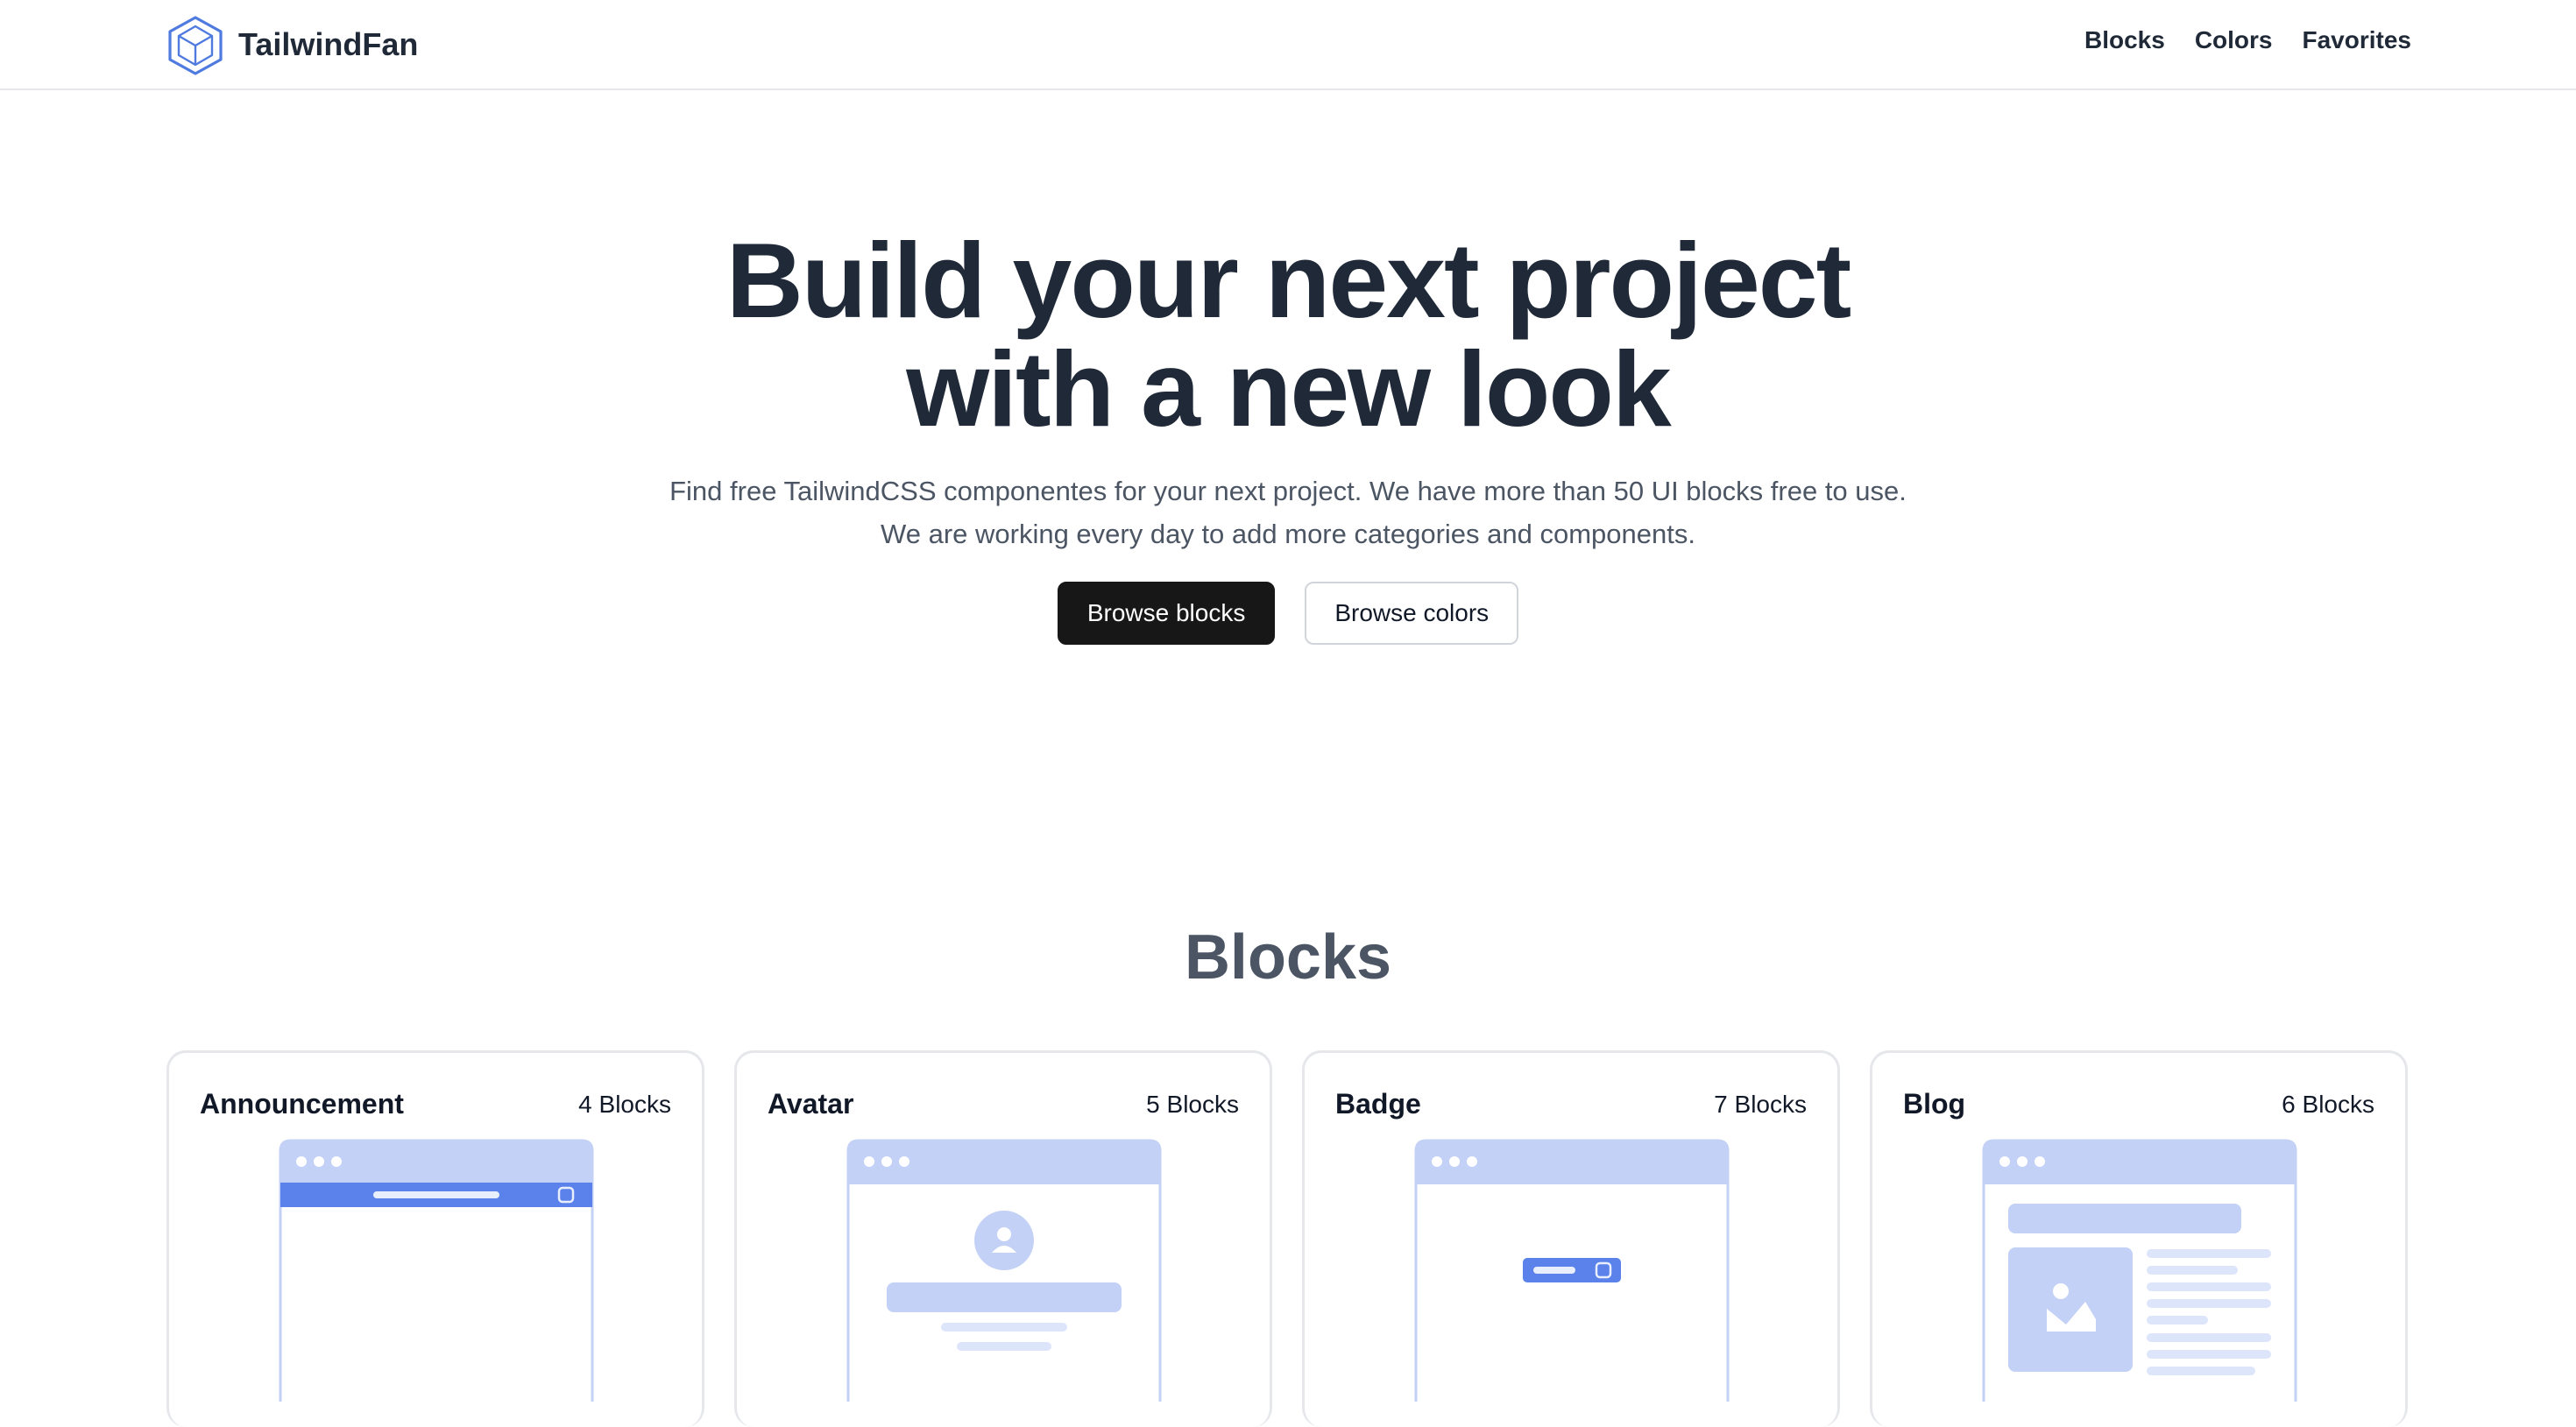 This screenshot has width=2576, height=1427. Describe the element at coordinates (1288, 280) in the screenshot. I see `hero-title-line-1: Build your next project` at that location.